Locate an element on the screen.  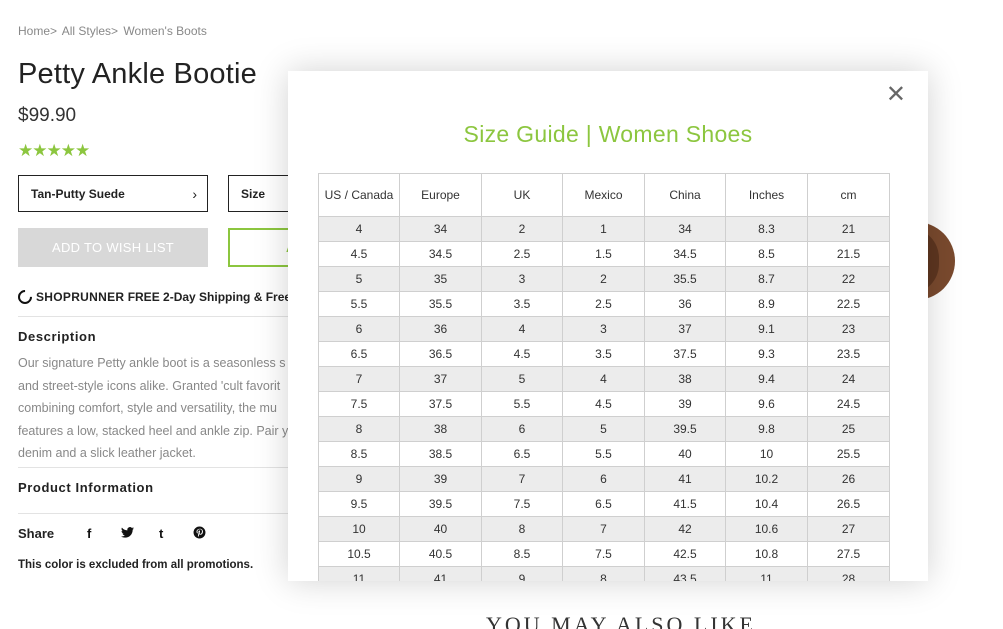
table-cell: 3 is located at coordinates (603, 329).